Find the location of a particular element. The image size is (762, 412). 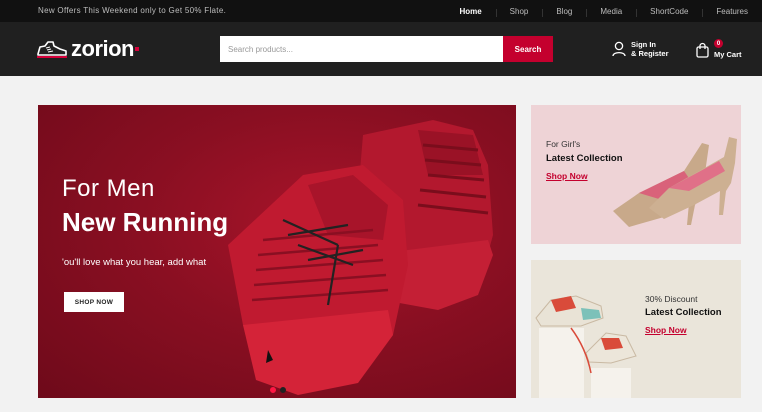

girls-collection-banner: For Girl's Latest Collection Shop Now is located at coordinates (636, 174).